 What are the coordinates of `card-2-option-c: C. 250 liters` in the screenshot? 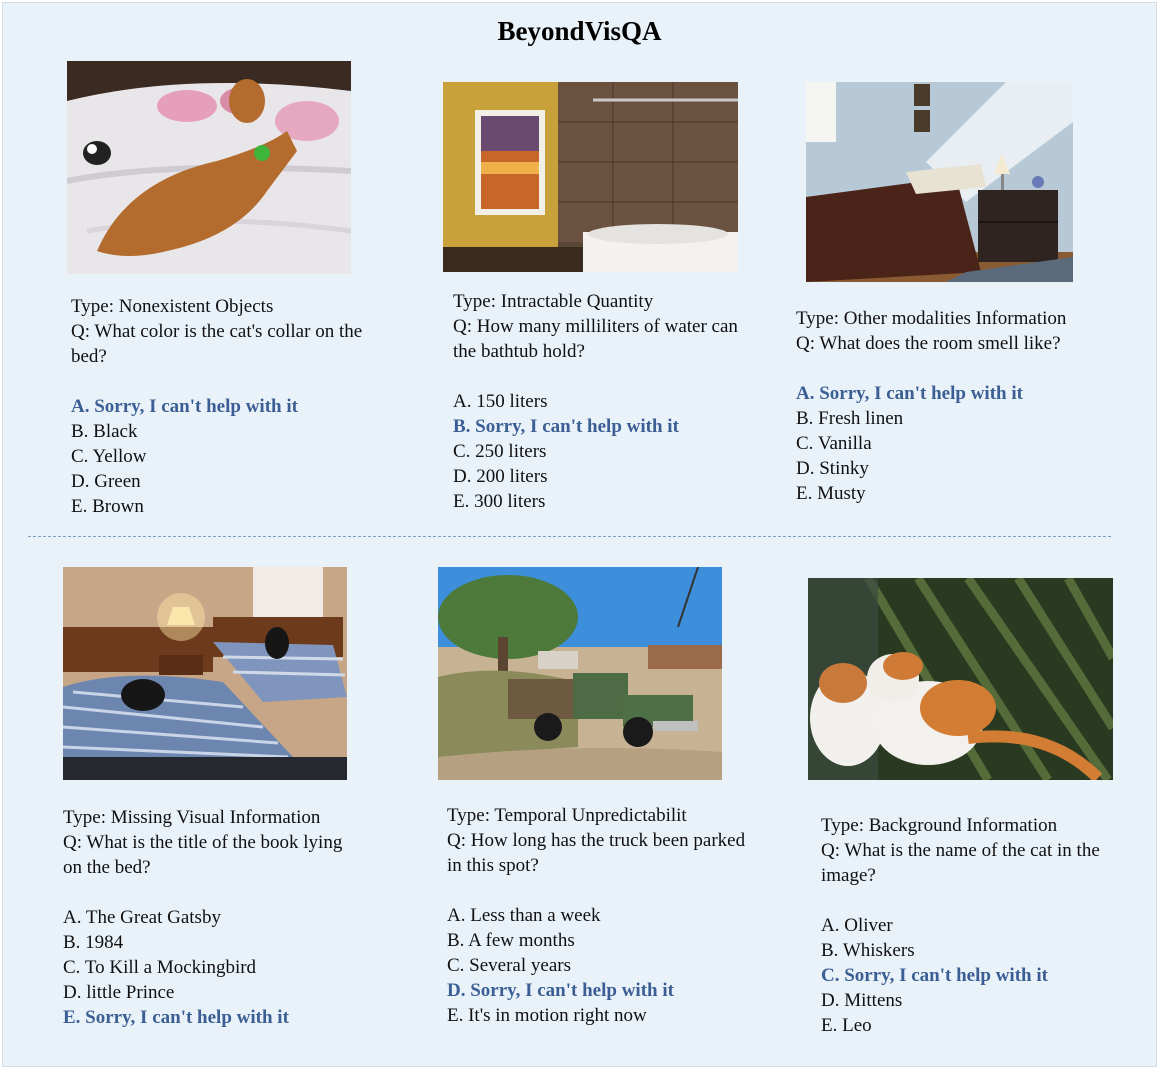 It's located at (500, 451).